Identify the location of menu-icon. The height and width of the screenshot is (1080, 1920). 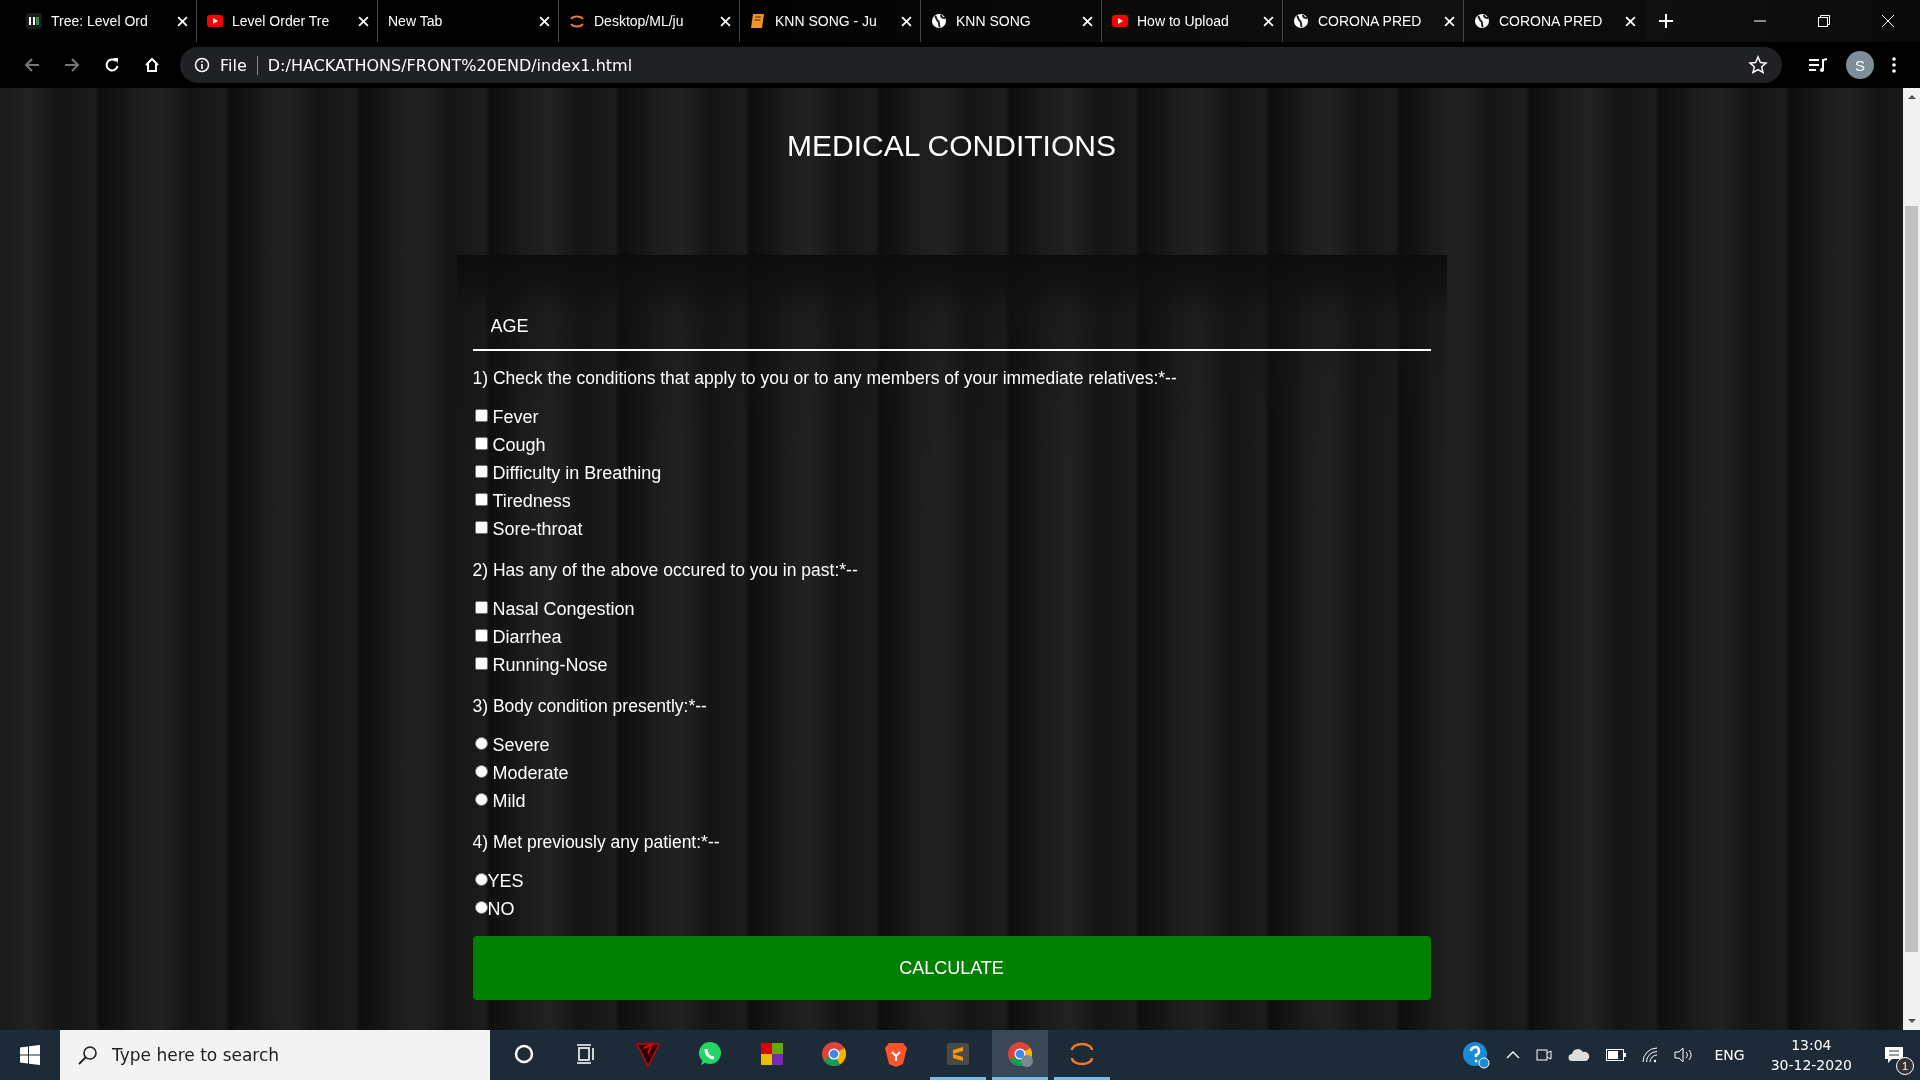
(1894, 65).